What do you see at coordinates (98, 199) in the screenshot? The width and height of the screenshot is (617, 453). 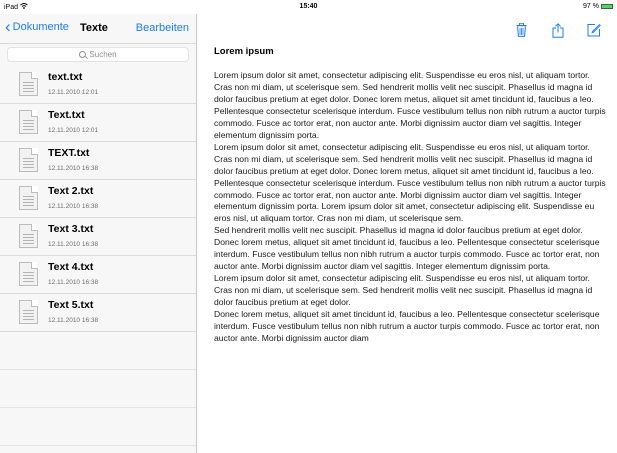 I see `file-list-item: Text 2.txt 12.11.2010 16:38` at bounding box center [98, 199].